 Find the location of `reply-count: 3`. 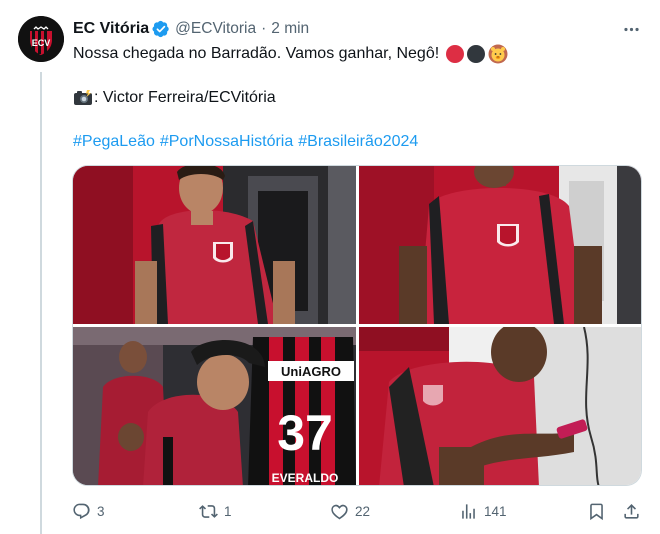

reply-count: 3 is located at coordinates (101, 511).